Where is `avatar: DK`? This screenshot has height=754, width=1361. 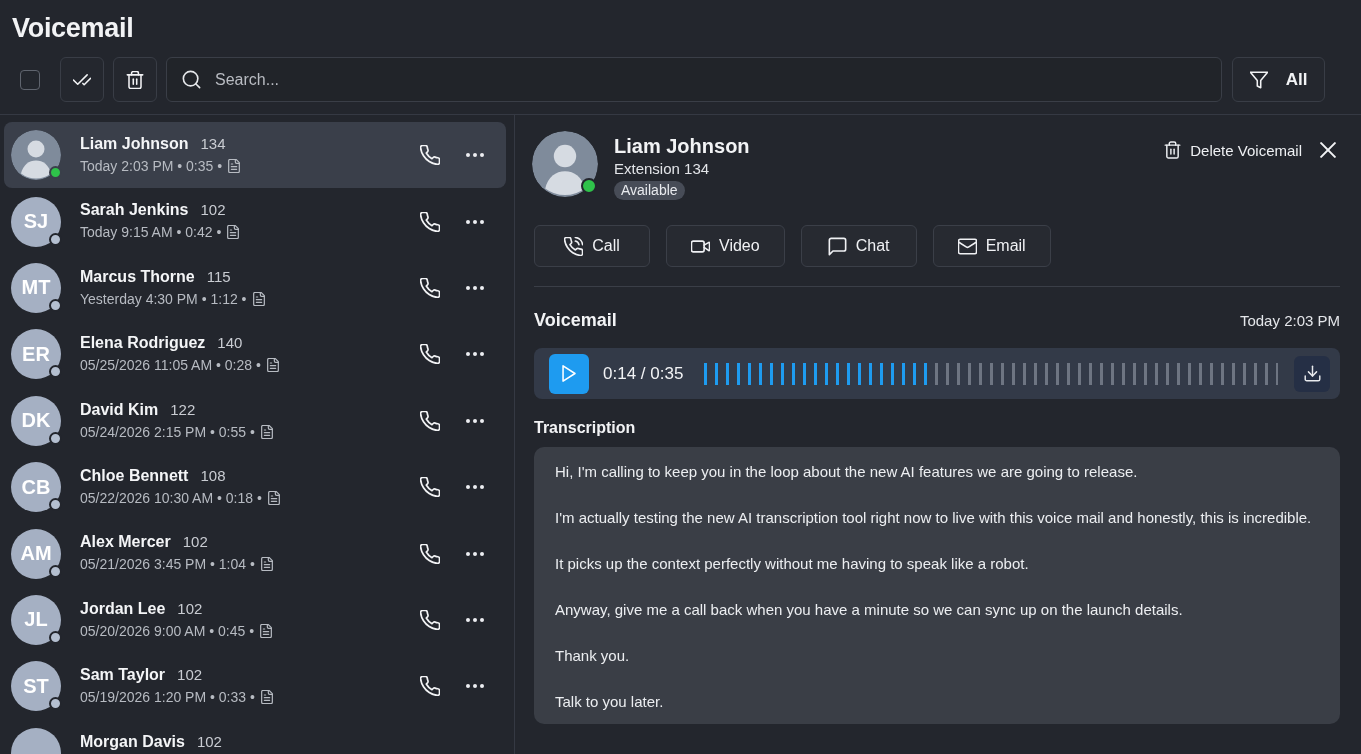
avatar: DK is located at coordinates (36, 420).